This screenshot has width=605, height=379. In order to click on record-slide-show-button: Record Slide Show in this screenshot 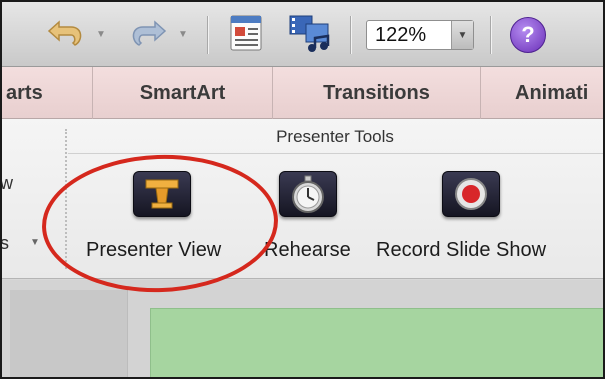, I will do `click(461, 250)`.